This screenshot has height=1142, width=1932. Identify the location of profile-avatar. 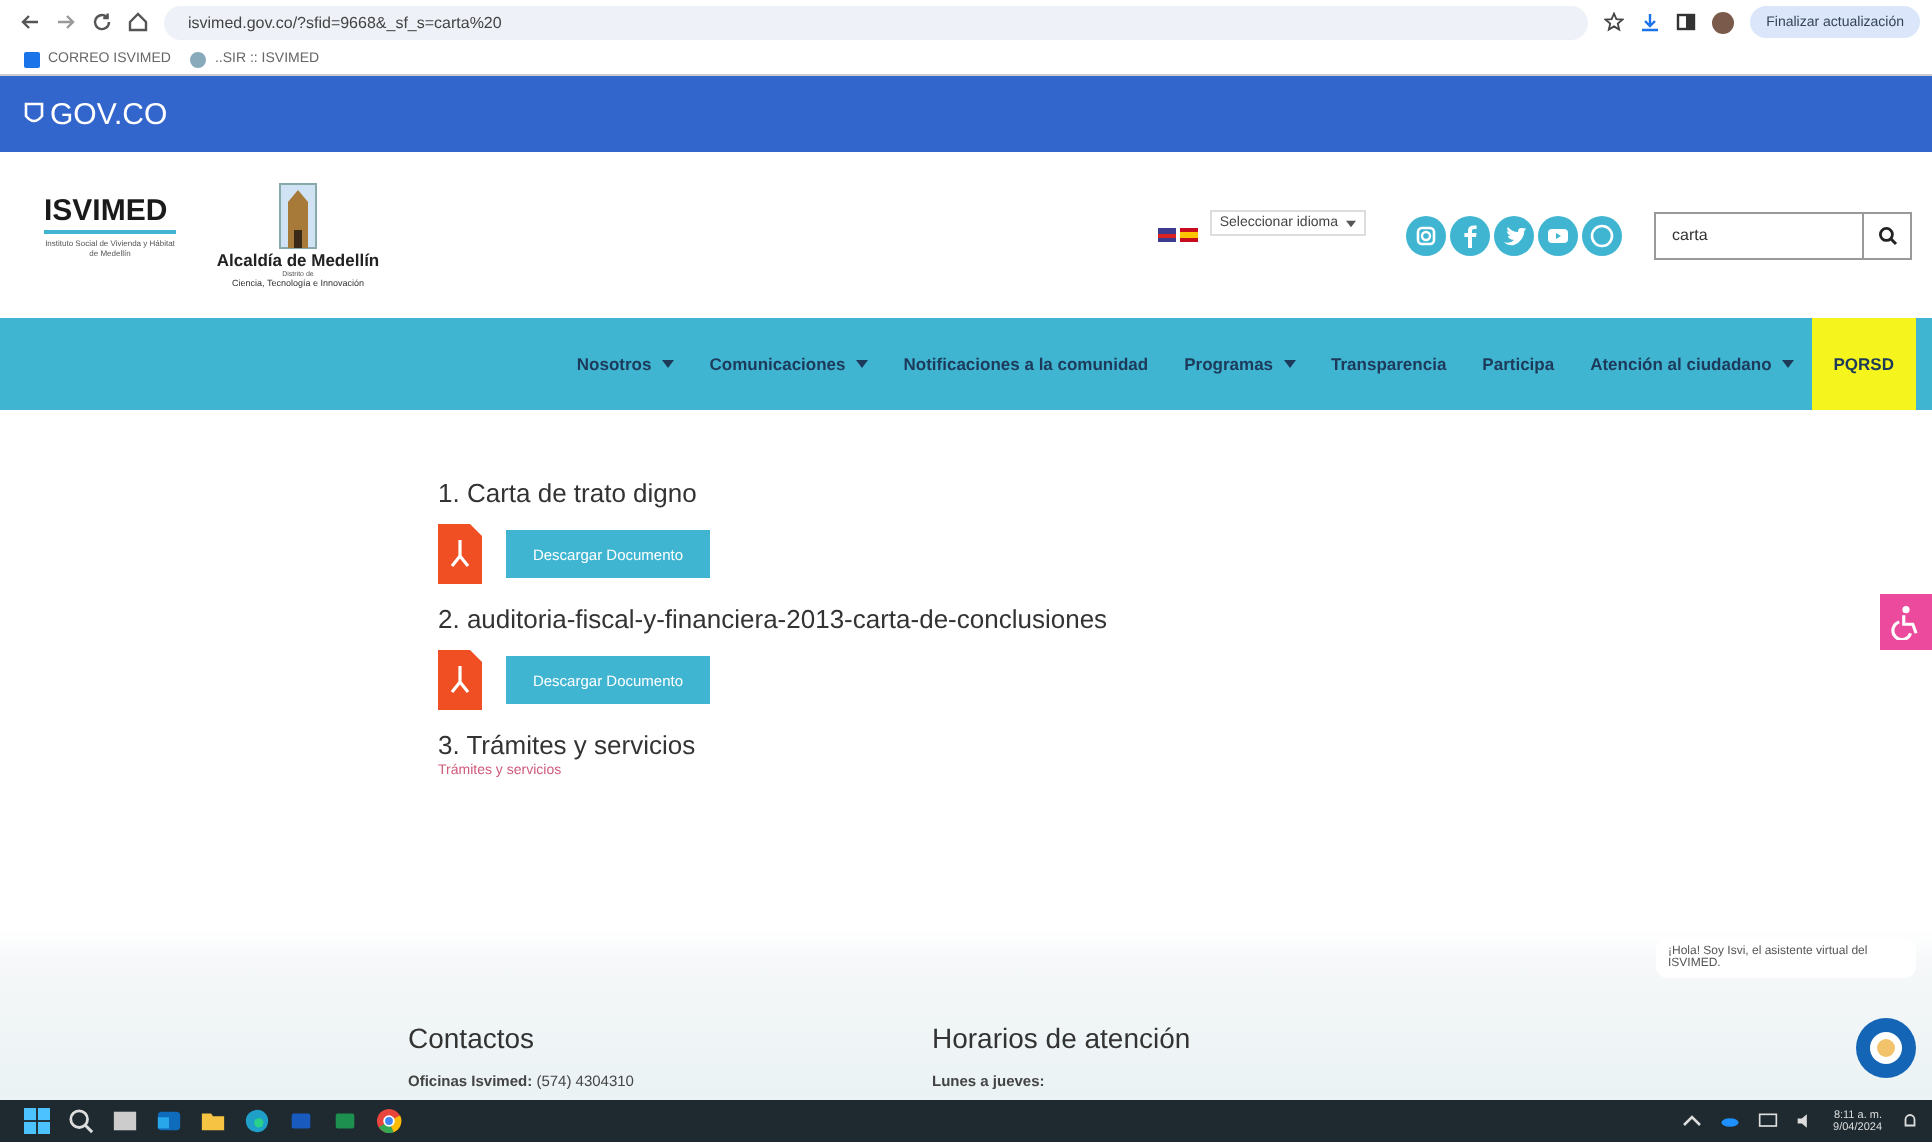
(1723, 22).